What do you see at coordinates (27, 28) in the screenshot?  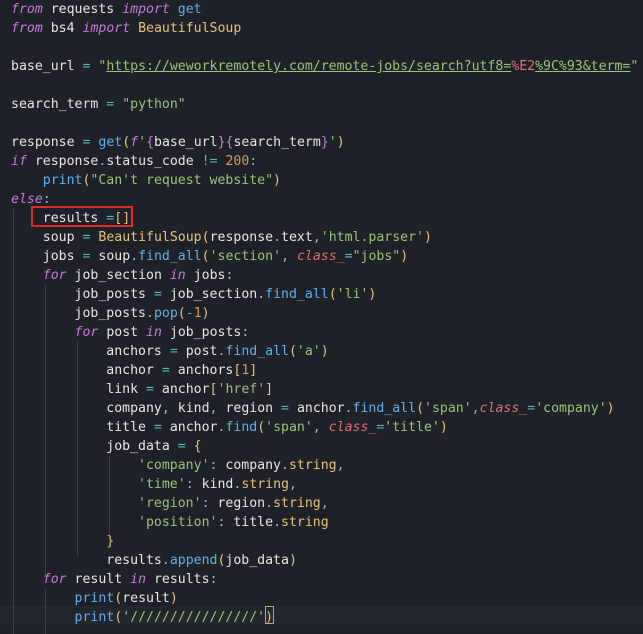 I see `code-token: from` at bounding box center [27, 28].